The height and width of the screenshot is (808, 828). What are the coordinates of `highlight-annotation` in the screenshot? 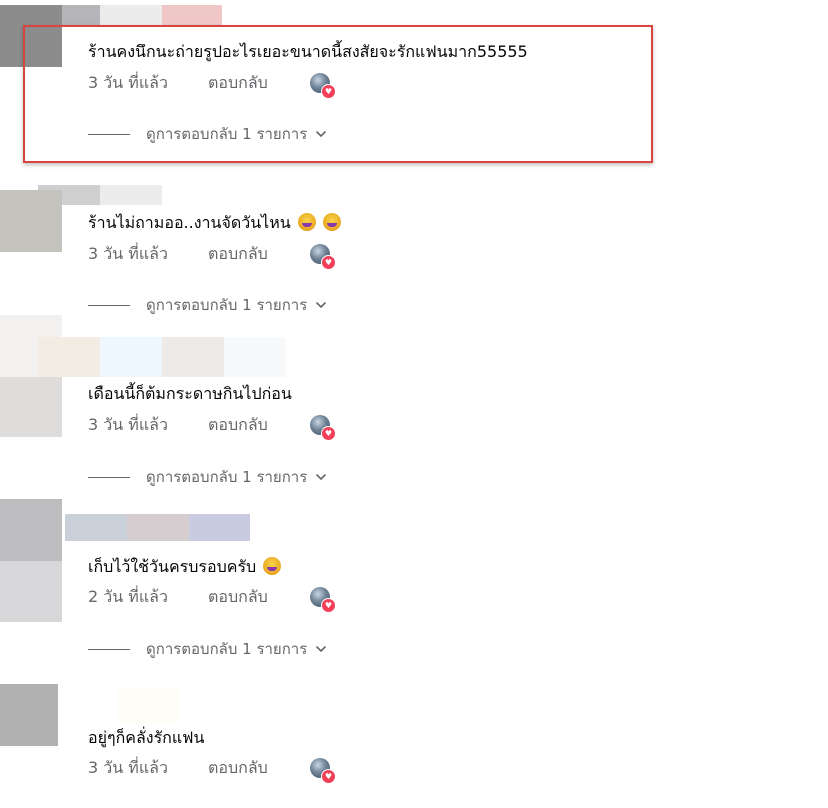 It's located at (338, 94).